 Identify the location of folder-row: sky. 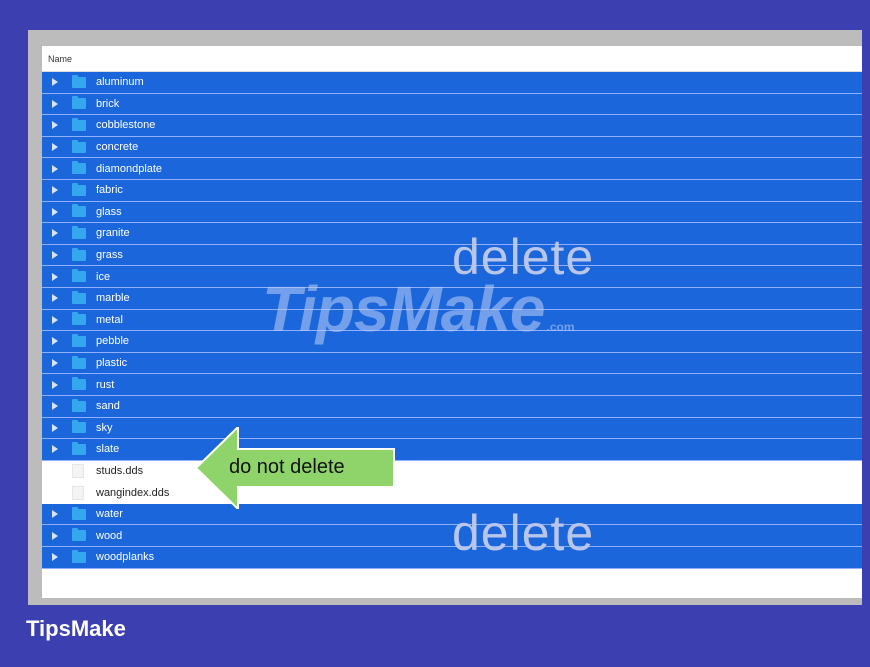
(452, 428).